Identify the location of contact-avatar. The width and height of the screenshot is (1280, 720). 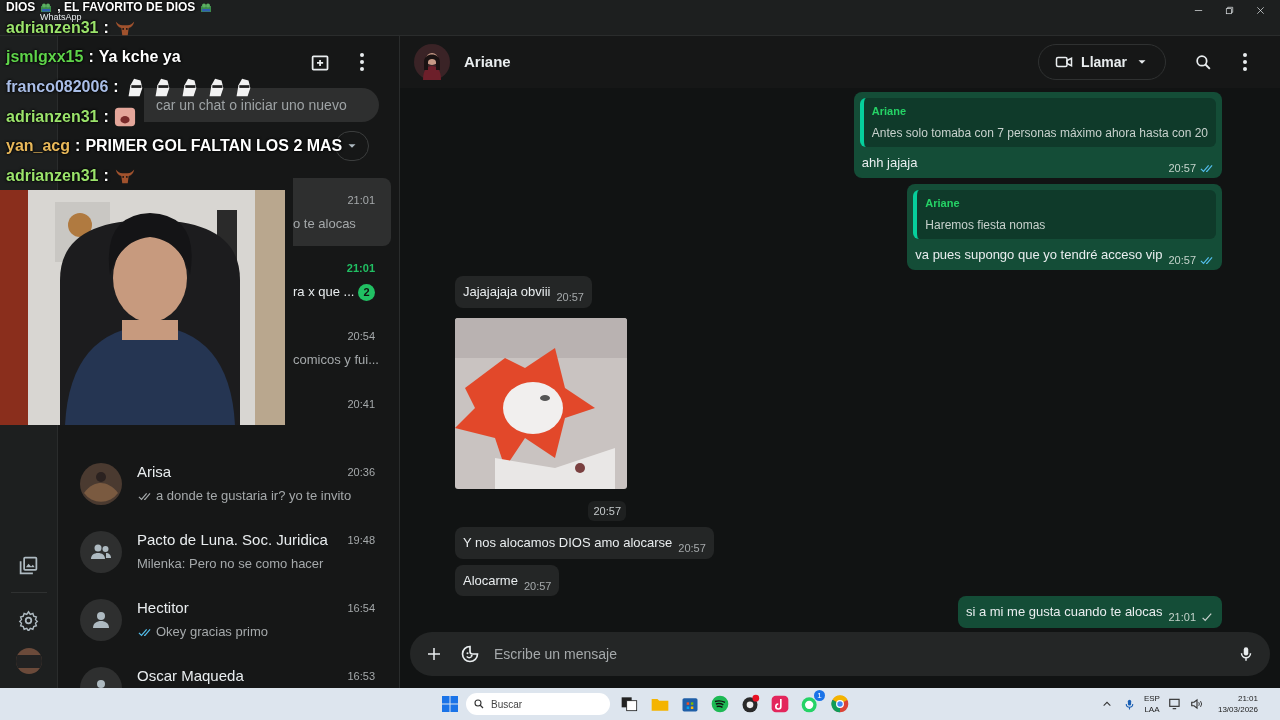
(432, 62).